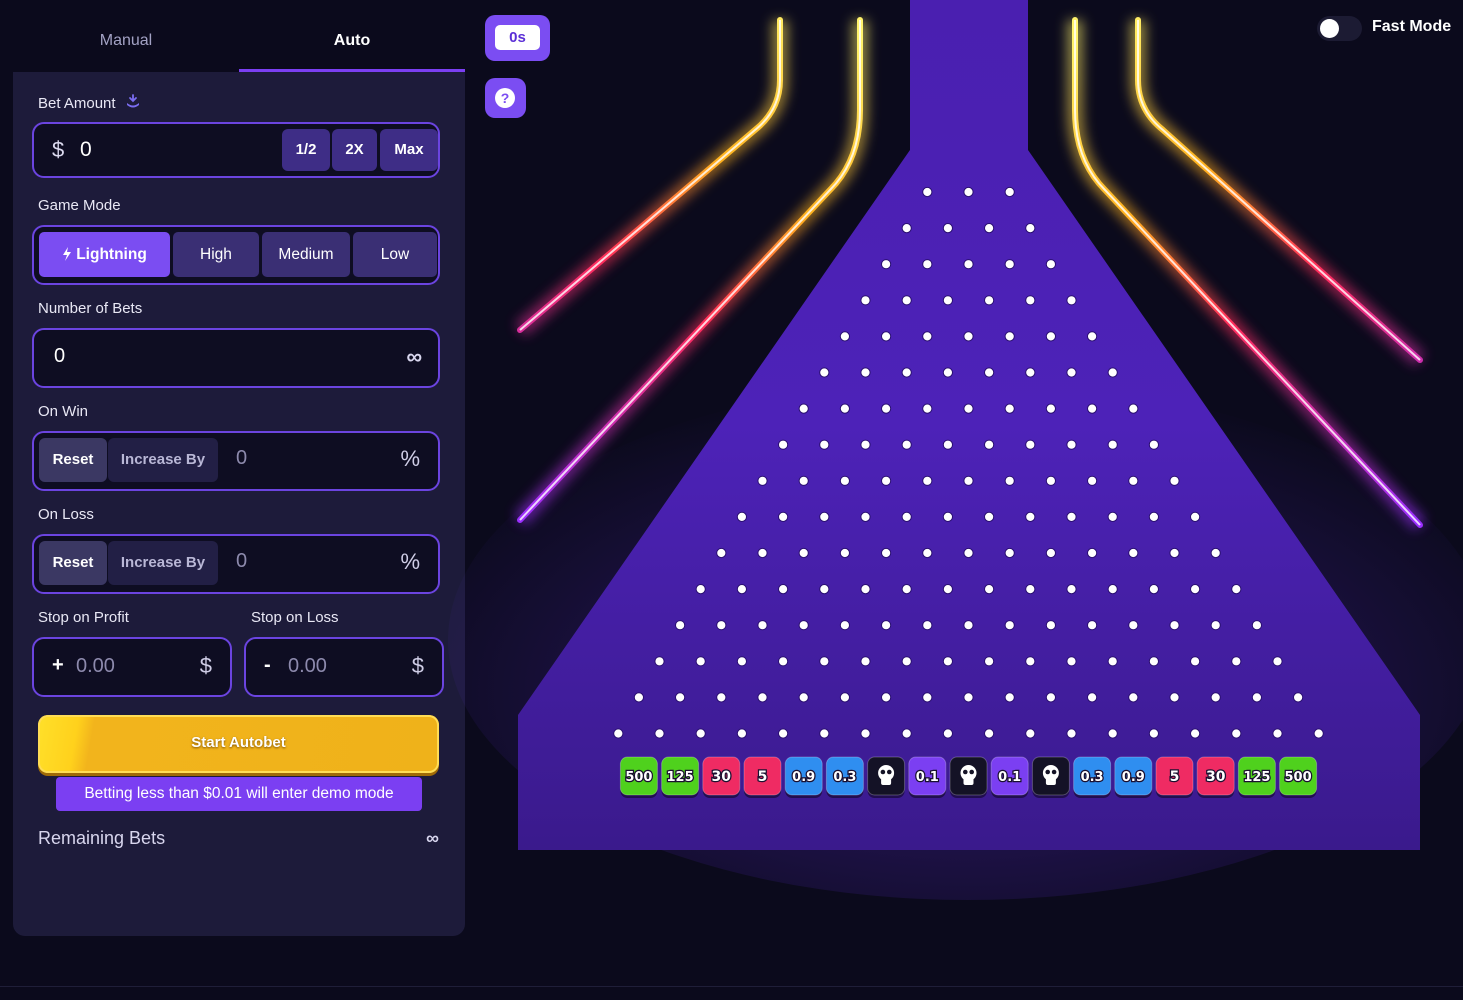 This screenshot has height=1000, width=1463. What do you see at coordinates (722, 777) in the screenshot?
I see `multiplier-label: 30` at bounding box center [722, 777].